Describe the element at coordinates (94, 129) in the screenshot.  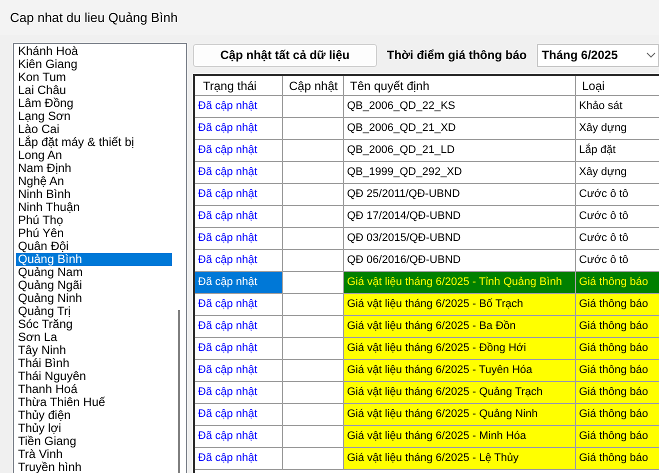
I see `province-item: Lào Cai` at that location.